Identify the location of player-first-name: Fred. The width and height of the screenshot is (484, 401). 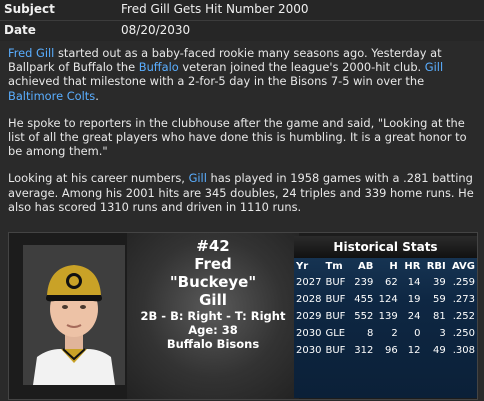
(213, 264).